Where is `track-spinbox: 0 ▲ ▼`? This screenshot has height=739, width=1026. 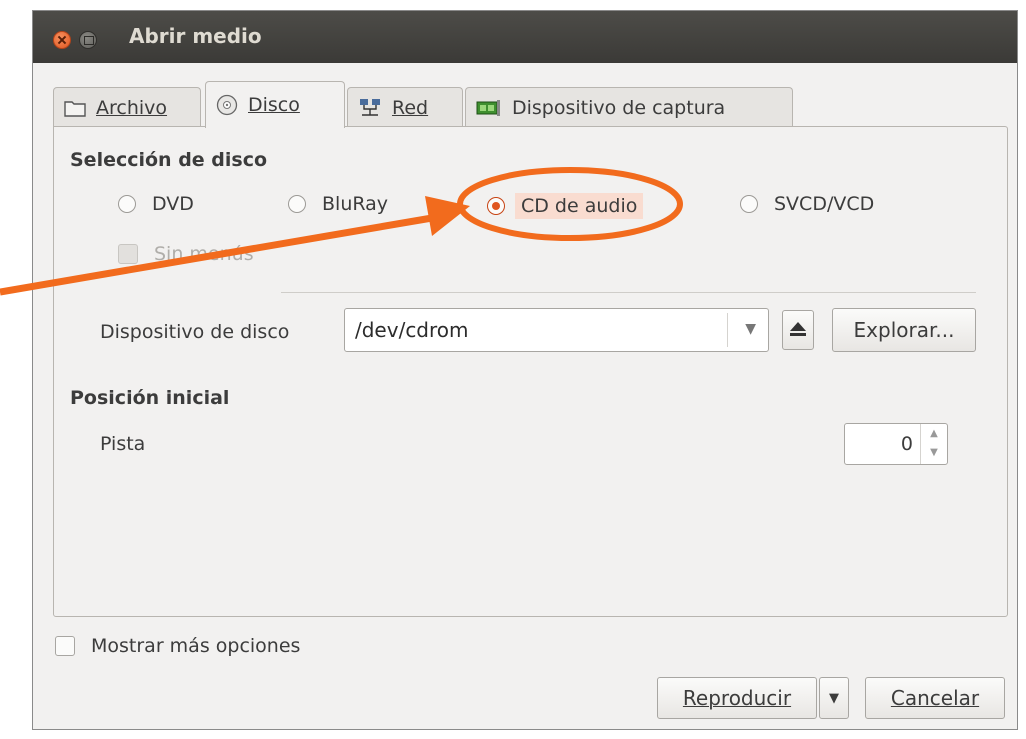
track-spinbox: 0 ▲ ▼ is located at coordinates (896, 444).